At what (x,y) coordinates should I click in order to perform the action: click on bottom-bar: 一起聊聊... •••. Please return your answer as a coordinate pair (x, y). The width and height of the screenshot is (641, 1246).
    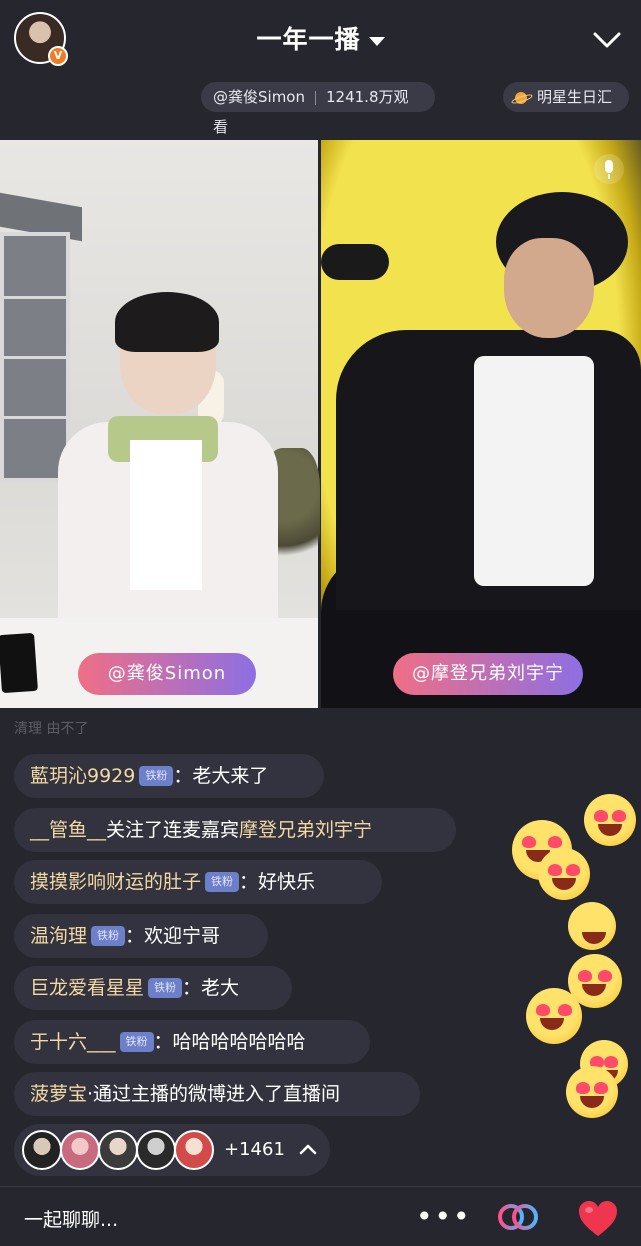
    Looking at the image, I should click on (320, 1216).